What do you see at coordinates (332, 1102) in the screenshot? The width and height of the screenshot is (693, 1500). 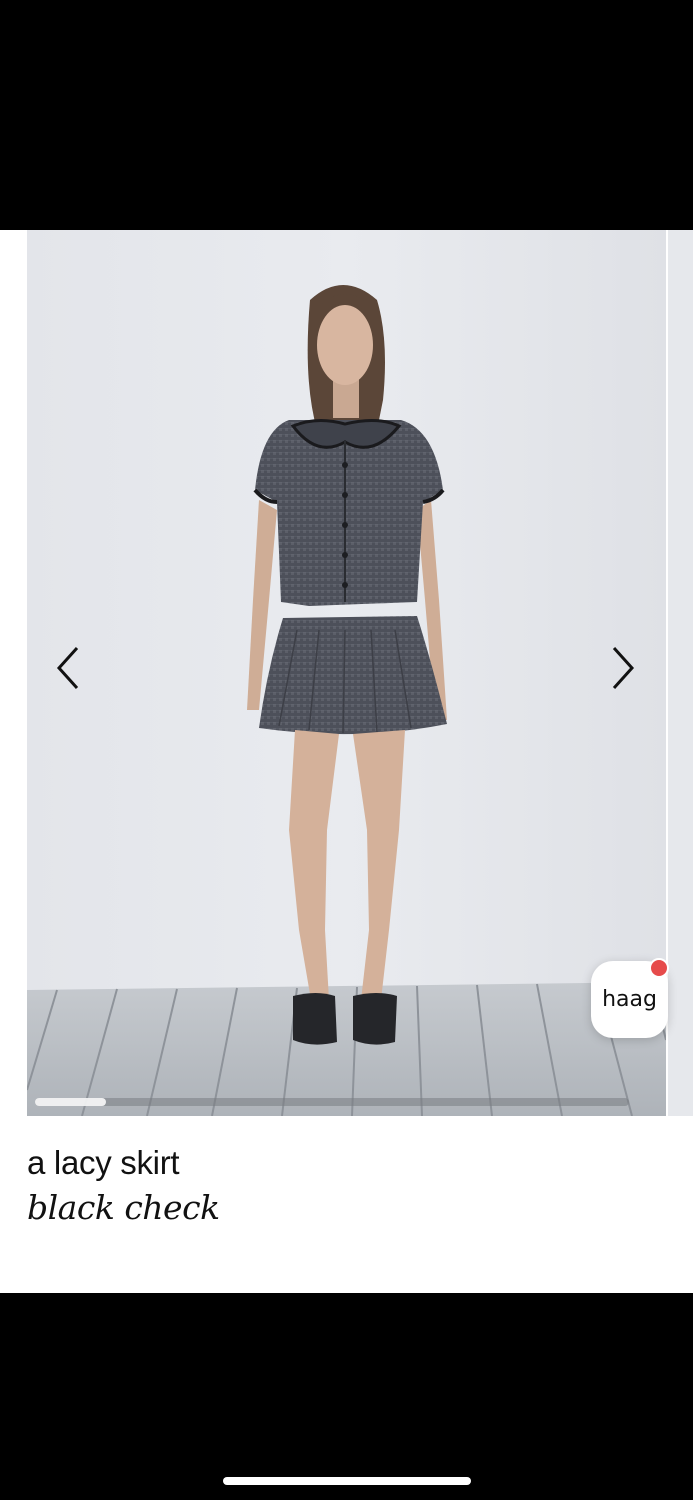 I see `gallery-progress-bar` at bounding box center [332, 1102].